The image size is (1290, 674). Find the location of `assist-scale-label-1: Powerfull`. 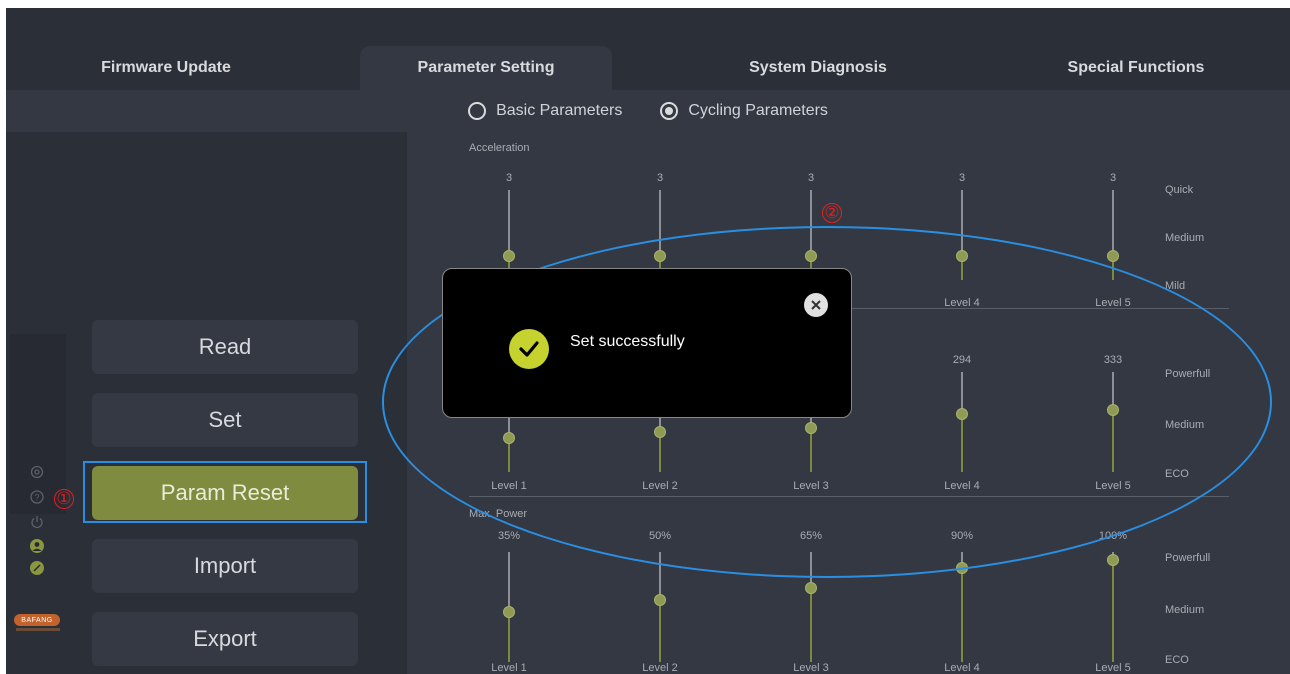

assist-scale-label-1: Powerfull is located at coordinates (1188, 374).